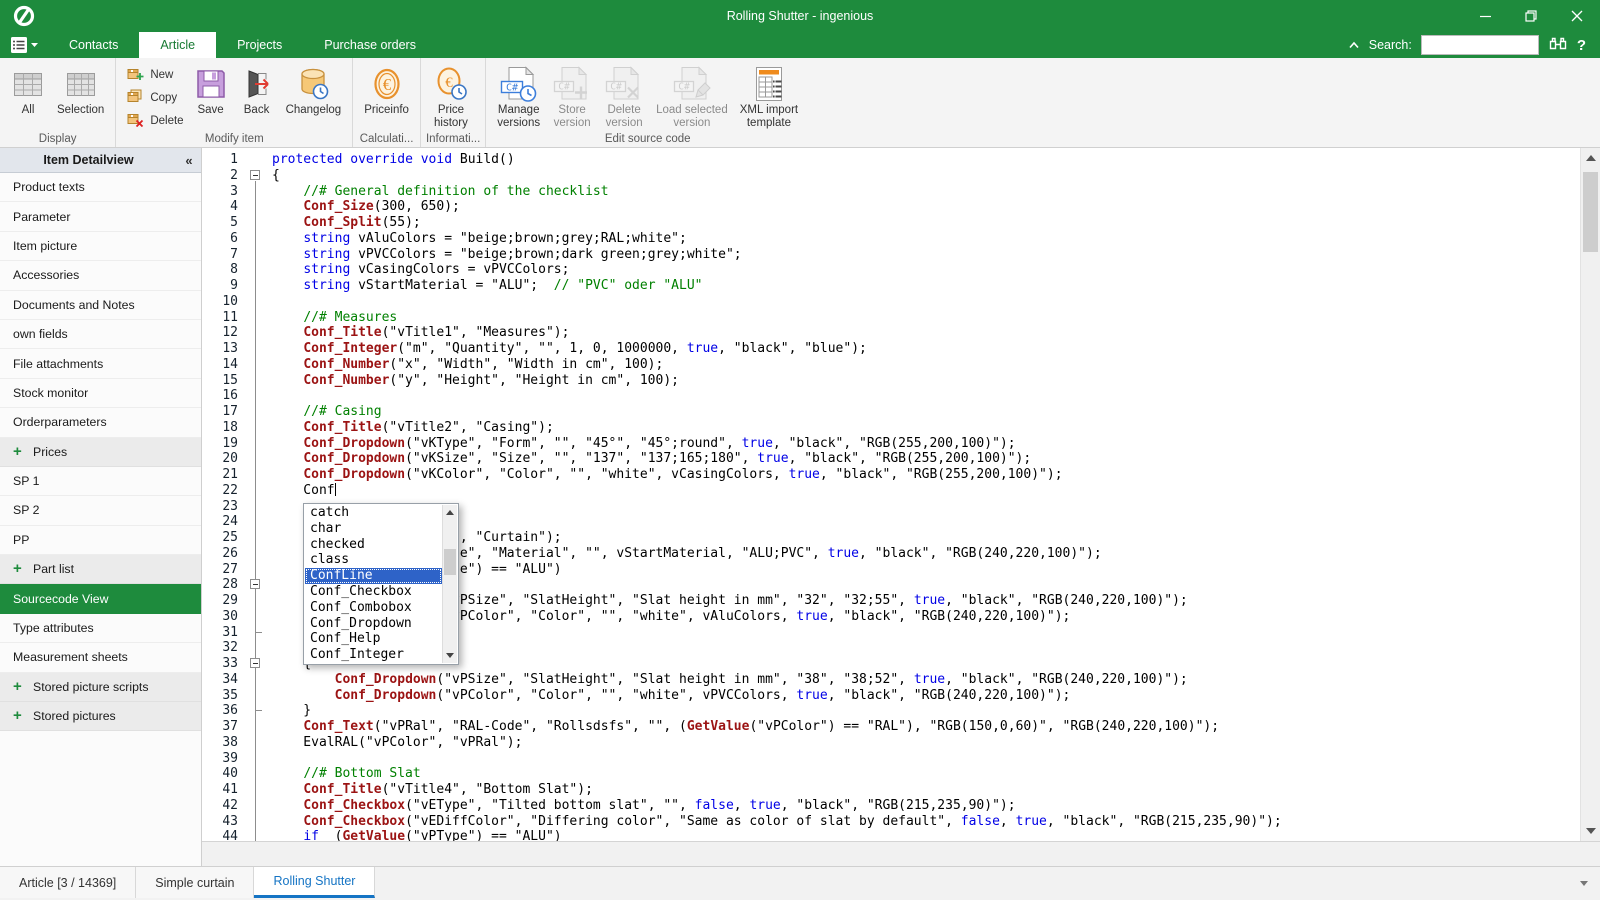 The image size is (1600, 900). What do you see at coordinates (373, 592) in the screenshot?
I see `autocomplete-item: Conf_Checkbox` at bounding box center [373, 592].